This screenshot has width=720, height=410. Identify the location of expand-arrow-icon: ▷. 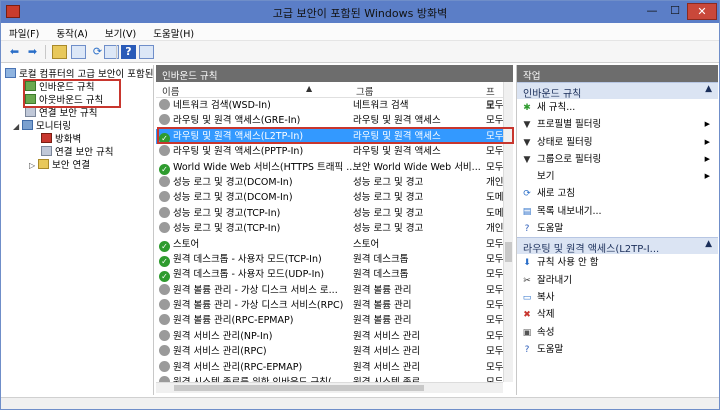
(33, 165).